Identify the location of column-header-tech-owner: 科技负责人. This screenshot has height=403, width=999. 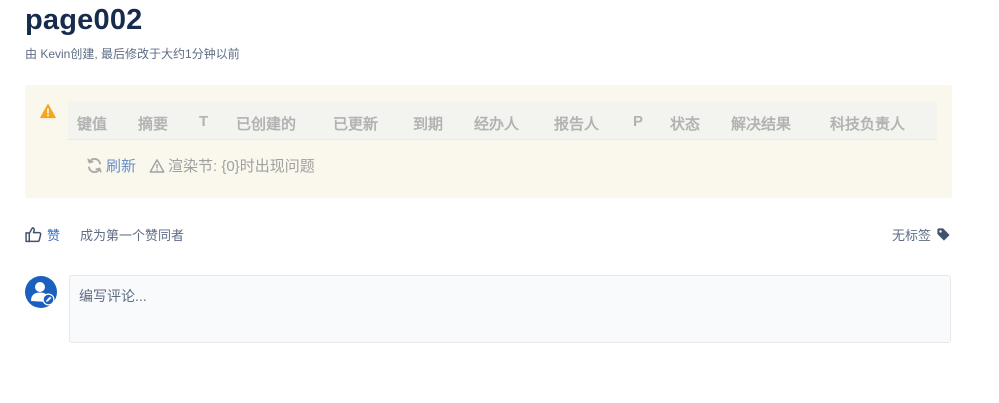
(867, 123).